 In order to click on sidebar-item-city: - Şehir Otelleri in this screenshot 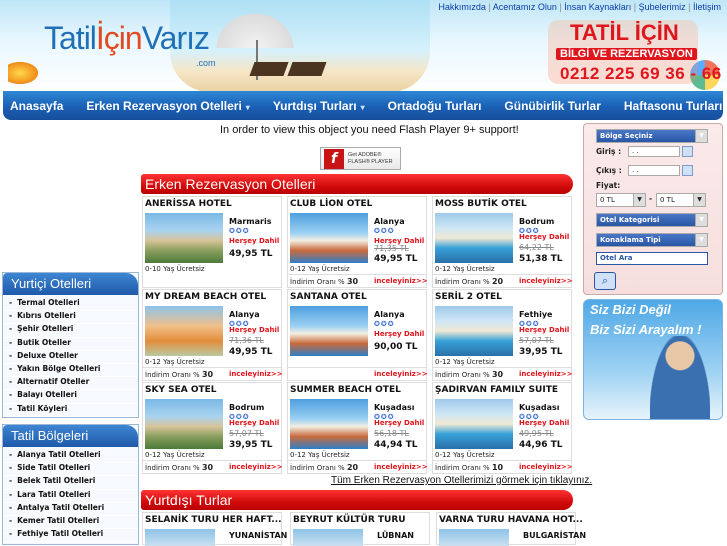, I will do `click(70, 331)`.